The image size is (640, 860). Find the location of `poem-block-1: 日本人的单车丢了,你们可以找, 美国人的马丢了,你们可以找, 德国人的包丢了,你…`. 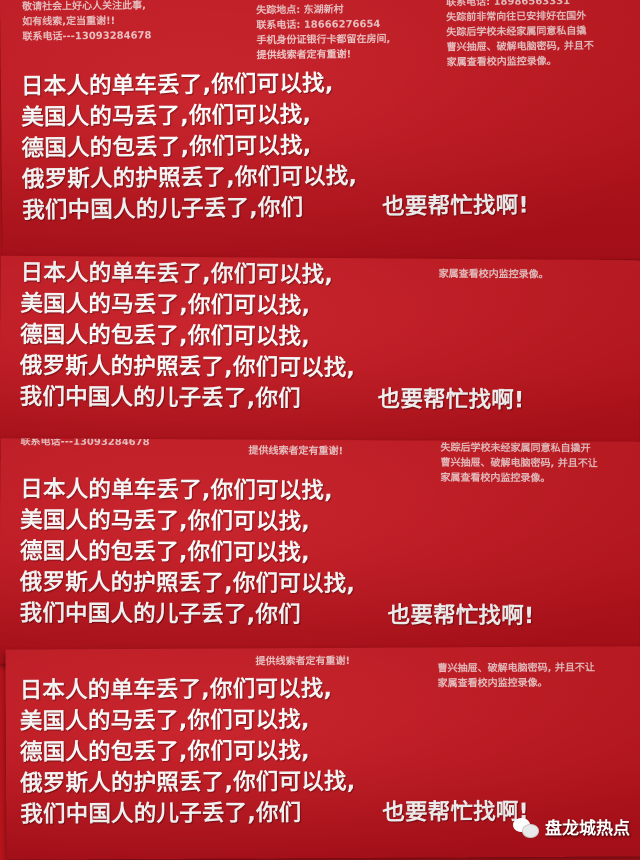

poem-block-1: 日本人的单车丢了,你们可以找, 美国人的马丢了,你们可以找, 德国人的包丢了,你… is located at coordinates (274, 147).